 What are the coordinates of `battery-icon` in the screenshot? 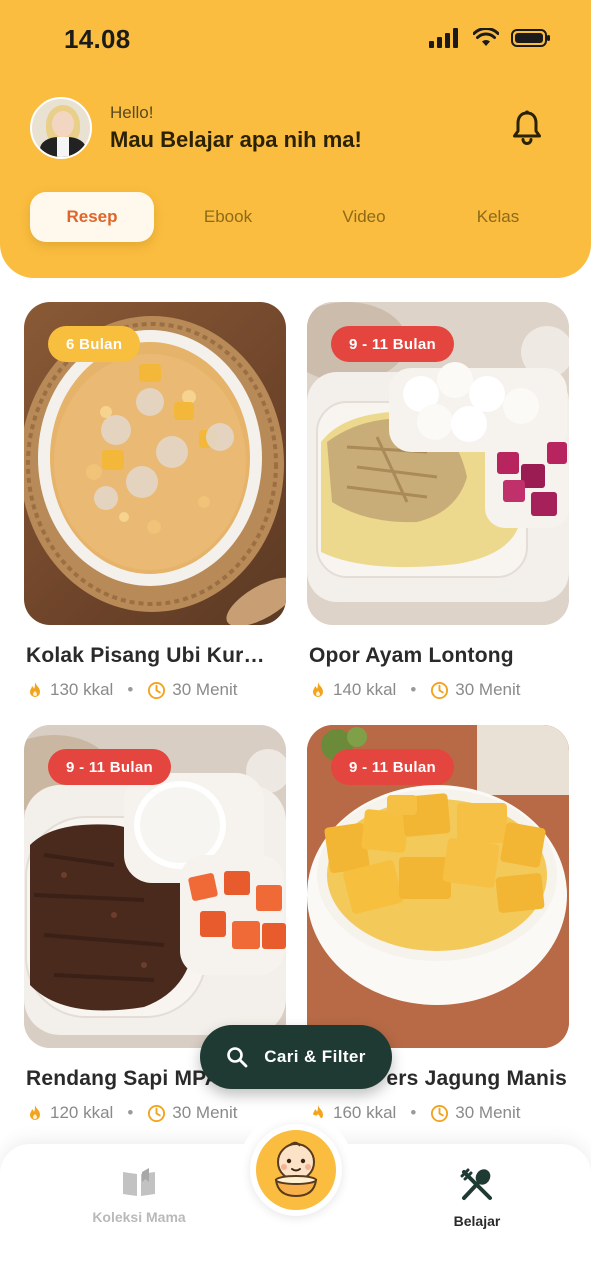 It's located at (530, 38).